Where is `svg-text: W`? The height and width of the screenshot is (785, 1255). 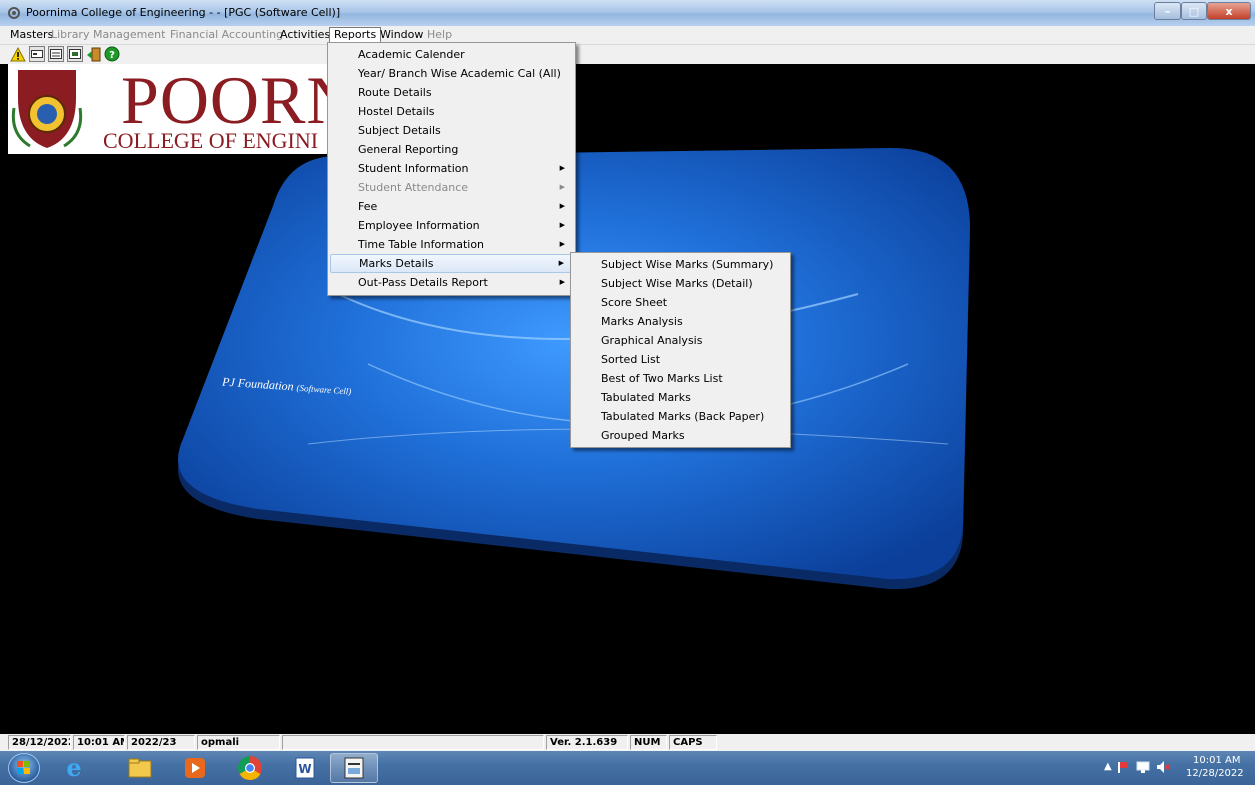
svg-text: W is located at coordinates (304, 769).